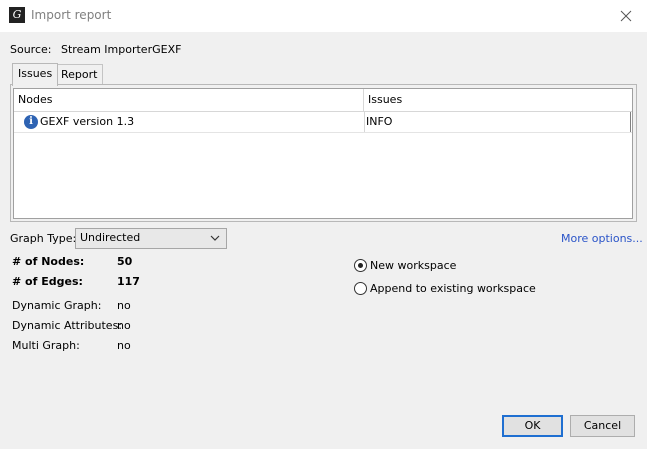 Image resolution: width=647 pixels, height=449 pixels. What do you see at coordinates (602, 426) in the screenshot?
I see `cancel-button: Cancel` at bounding box center [602, 426].